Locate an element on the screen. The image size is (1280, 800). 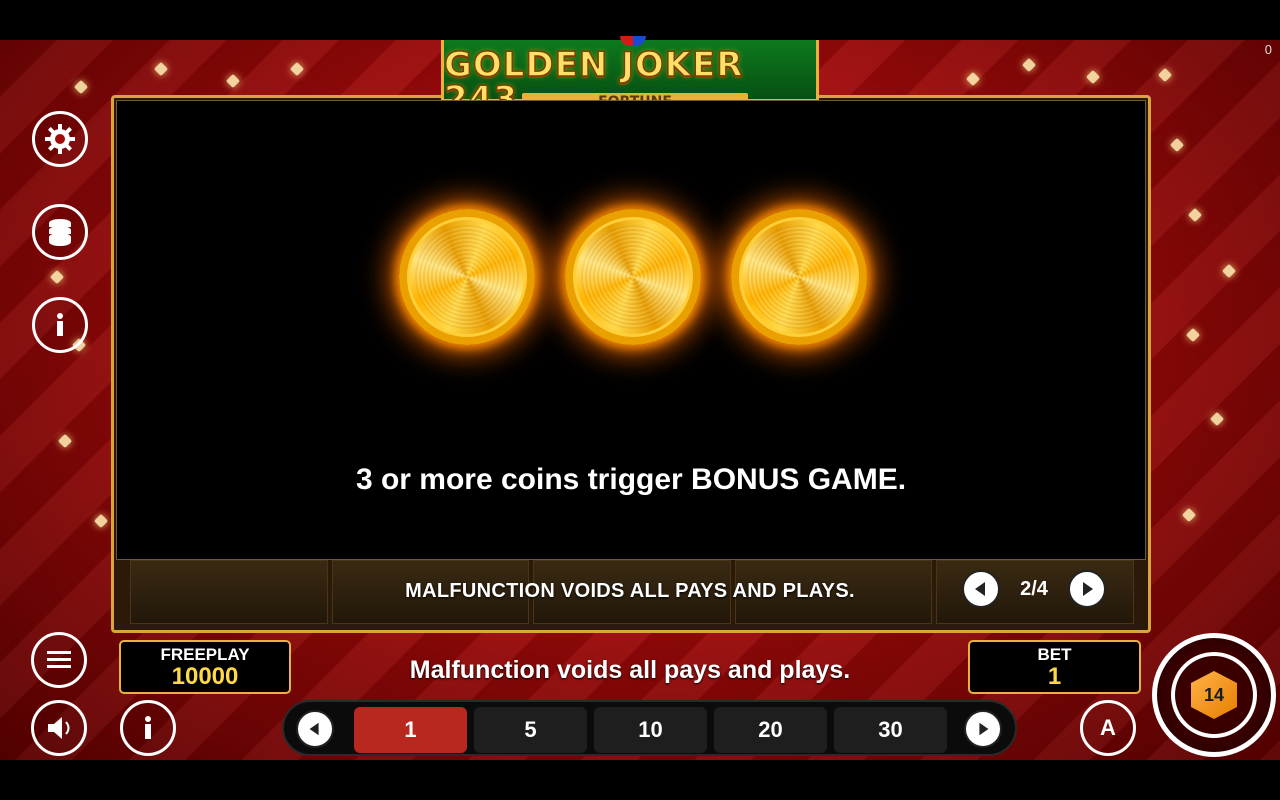
speaker-icon is located at coordinates (59, 728).